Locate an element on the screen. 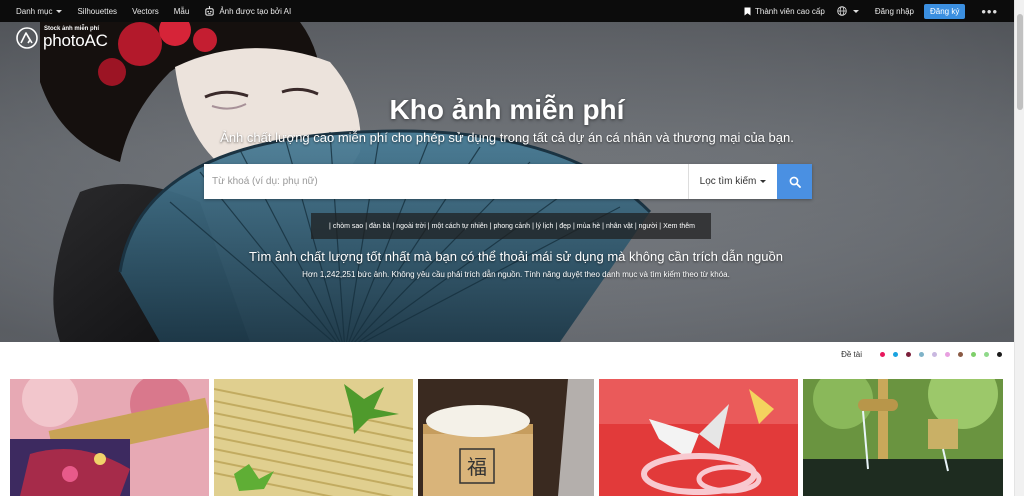  login-label: Đăng nhập is located at coordinates (894, 11).